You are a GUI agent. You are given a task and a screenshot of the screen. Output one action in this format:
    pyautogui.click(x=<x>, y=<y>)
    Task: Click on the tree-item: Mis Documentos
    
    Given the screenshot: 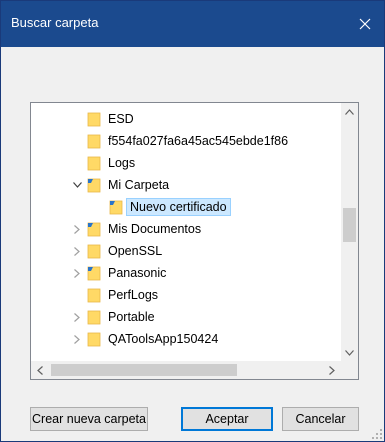 What is the action you would take?
    pyautogui.click(x=190, y=229)
    